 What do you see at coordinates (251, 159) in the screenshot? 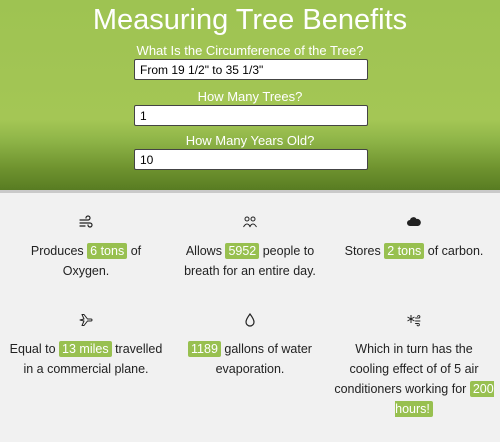
I see `years-field` at bounding box center [251, 159].